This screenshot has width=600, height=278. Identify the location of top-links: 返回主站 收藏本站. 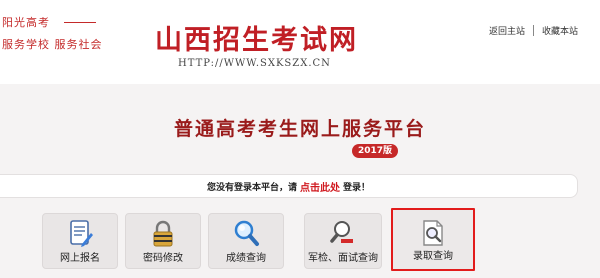
(533, 30).